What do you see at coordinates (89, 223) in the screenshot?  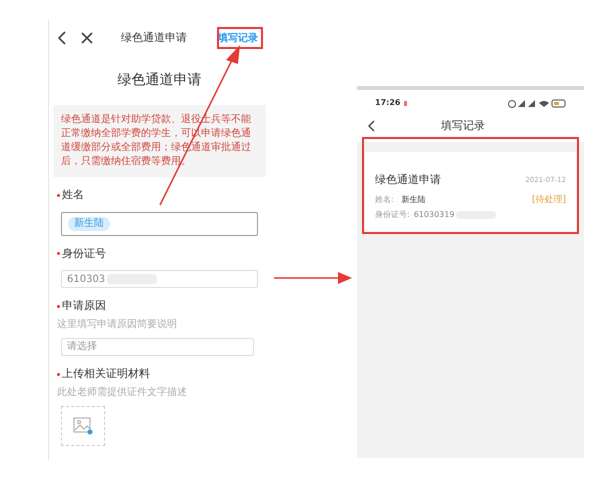 I see `name-tag: 新生陆` at bounding box center [89, 223].